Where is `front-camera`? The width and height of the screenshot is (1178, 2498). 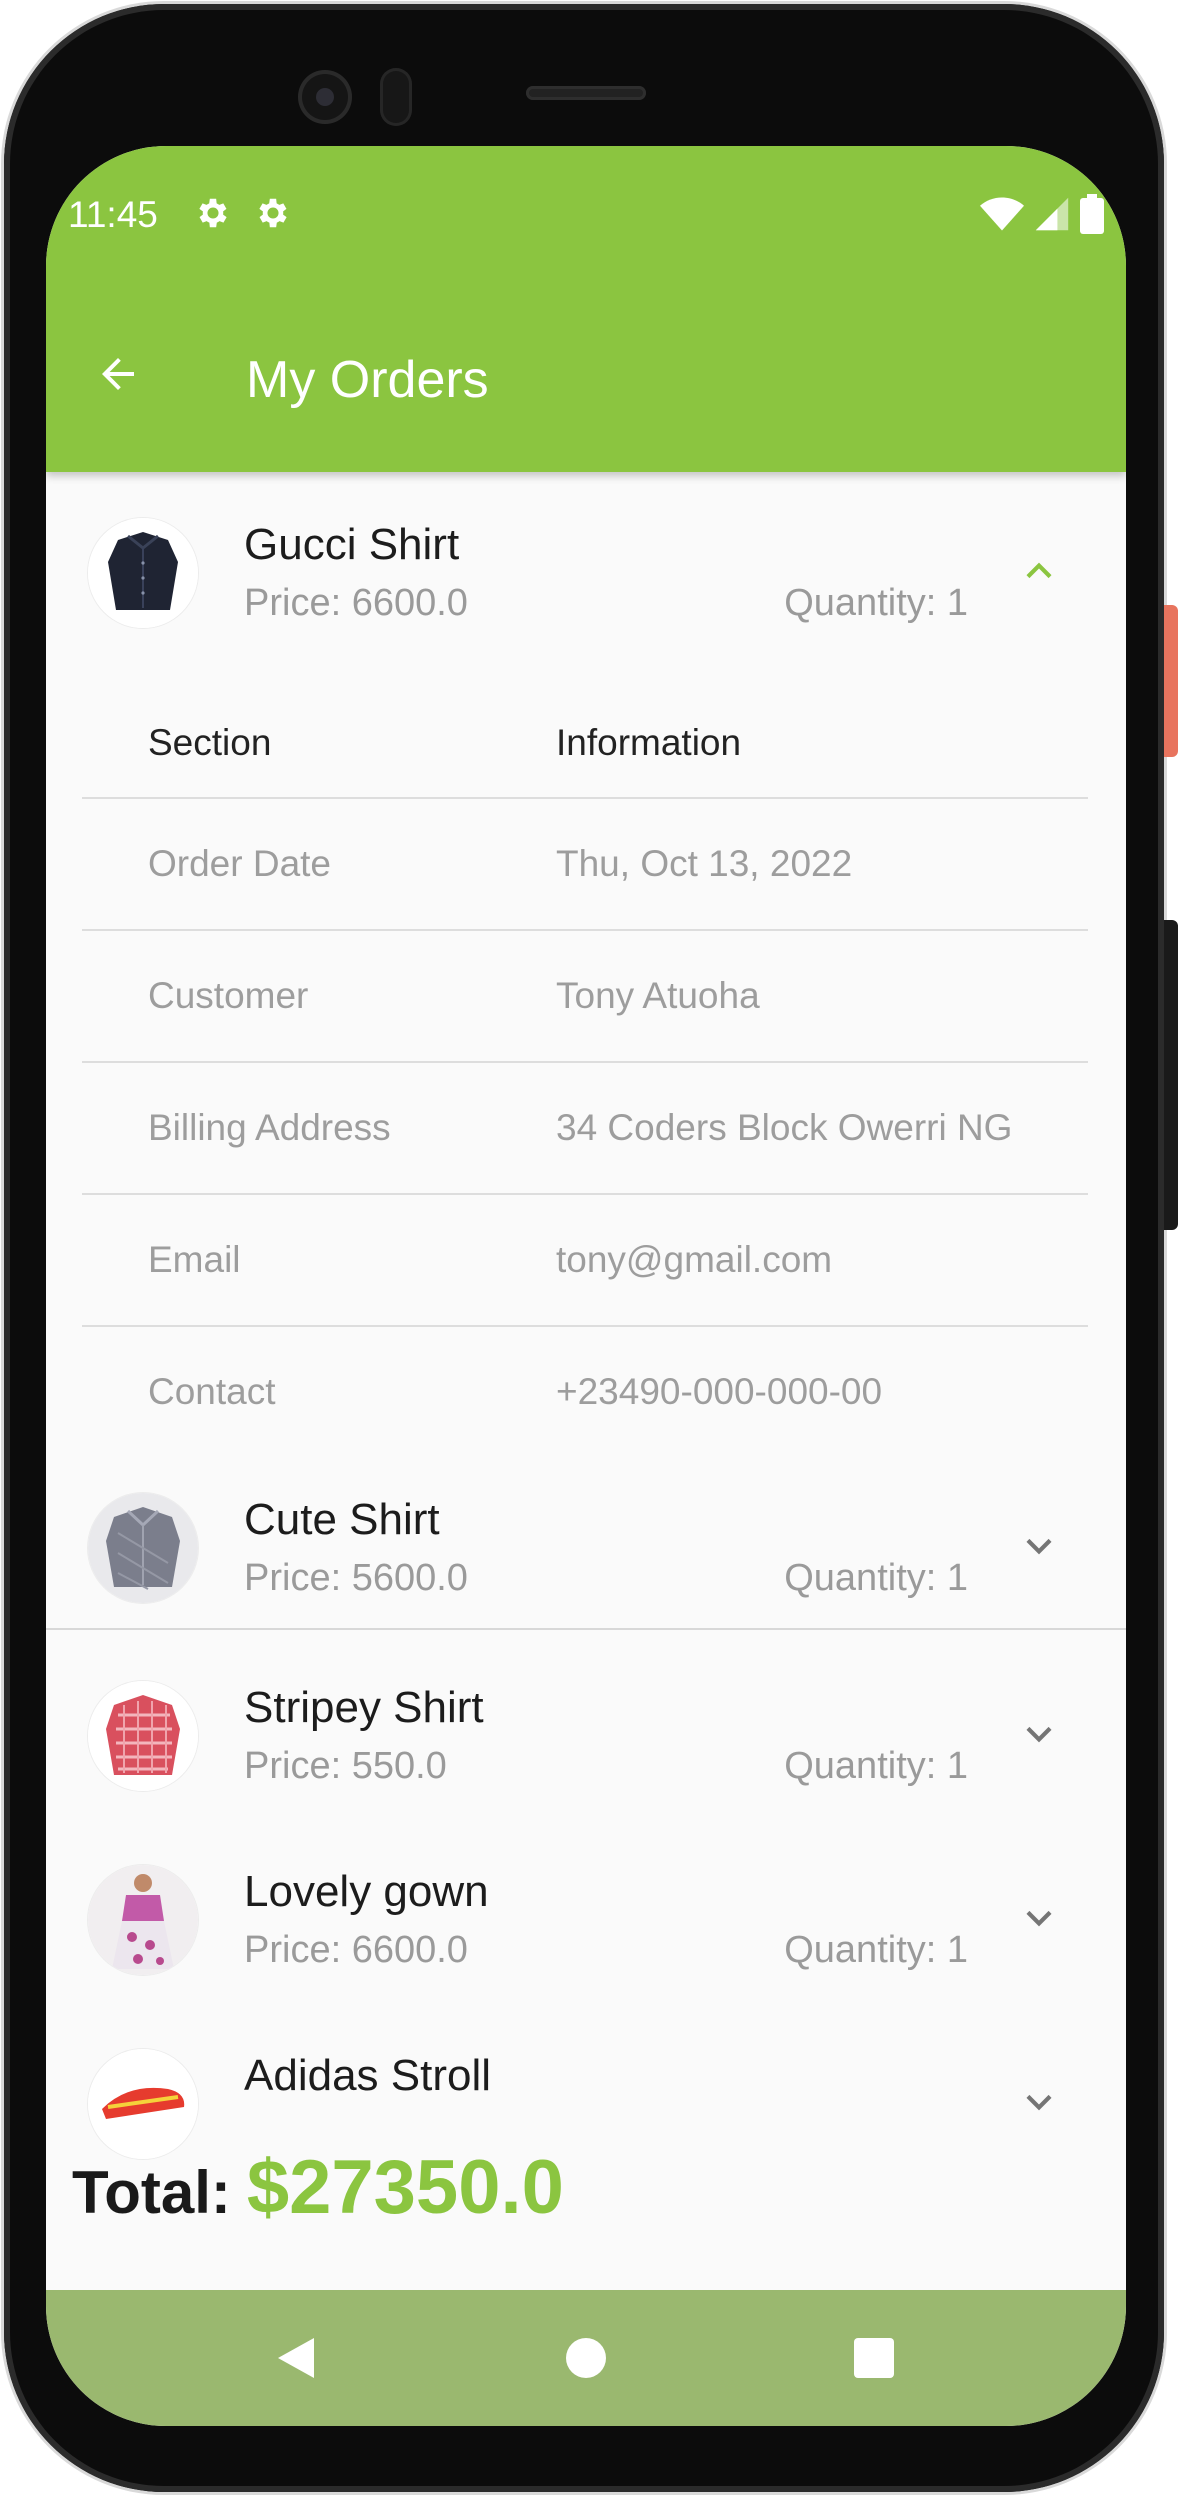 front-camera is located at coordinates (325, 97).